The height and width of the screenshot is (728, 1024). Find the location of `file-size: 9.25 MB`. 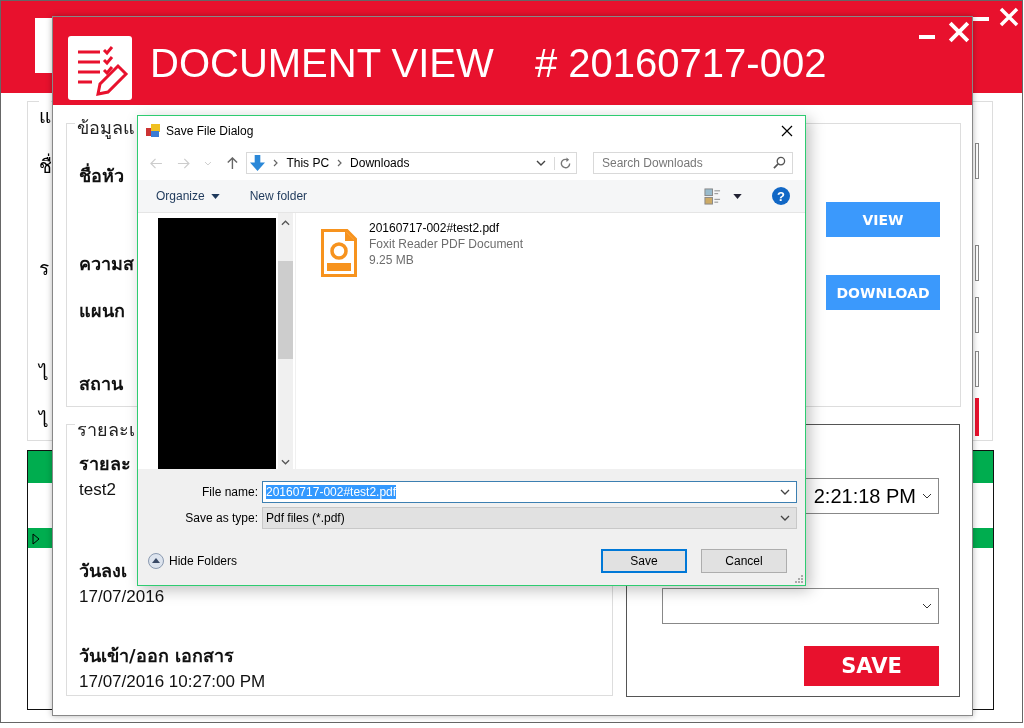

file-size: 9.25 MB is located at coordinates (392, 260).